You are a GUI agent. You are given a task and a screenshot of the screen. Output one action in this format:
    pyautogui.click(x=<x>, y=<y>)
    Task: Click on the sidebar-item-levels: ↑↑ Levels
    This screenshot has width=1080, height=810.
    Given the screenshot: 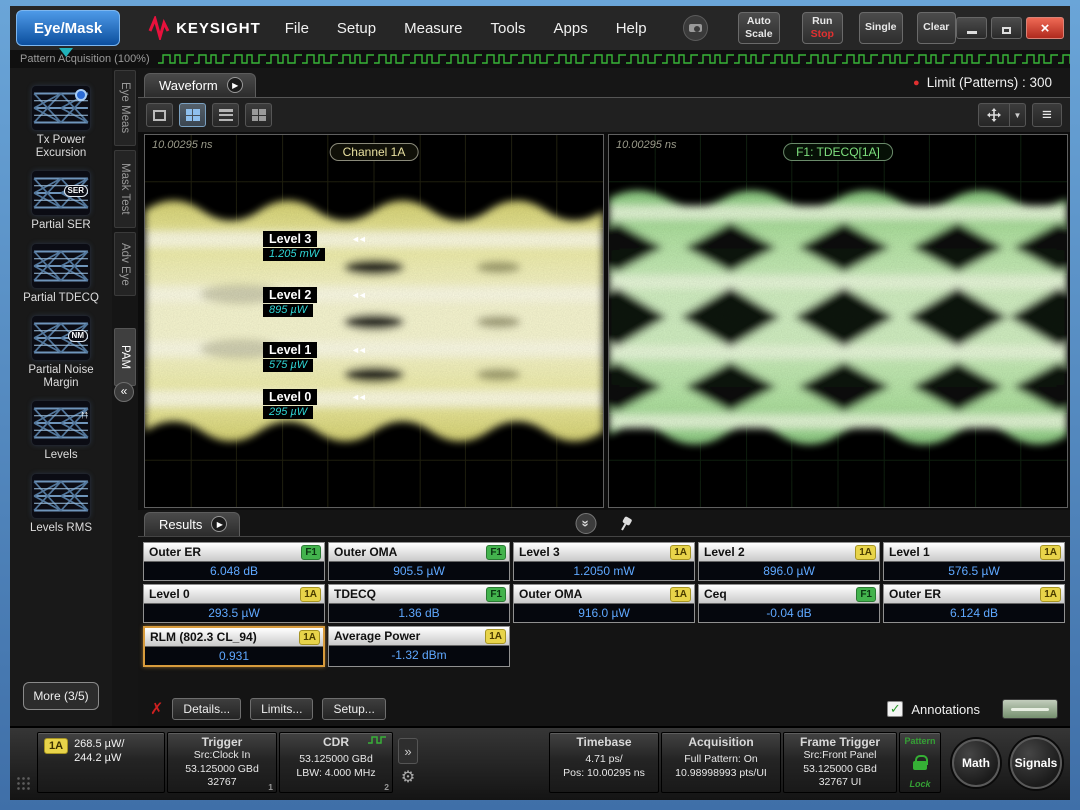 What is the action you would take?
    pyautogui.click(x=61, y=431)
    